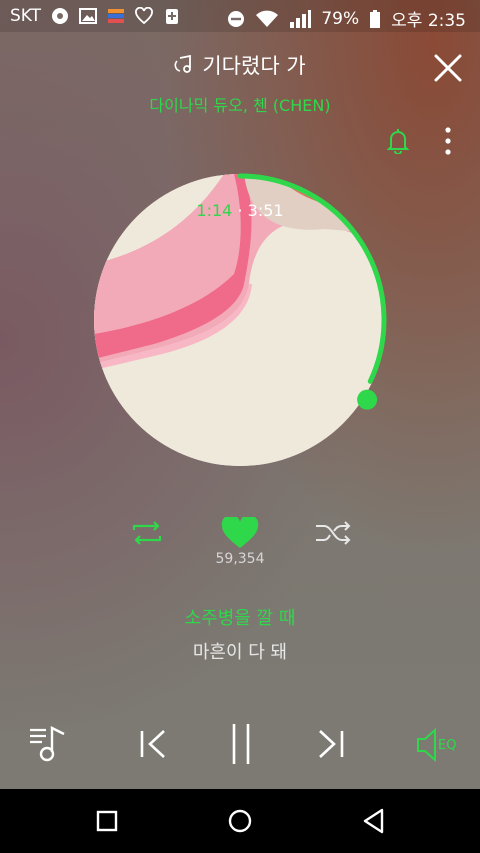 This screenshot has width=480, height=853. Describe the element at coordinates (153, 744) in the screenshot. I see `previous-track-icon` at that location.